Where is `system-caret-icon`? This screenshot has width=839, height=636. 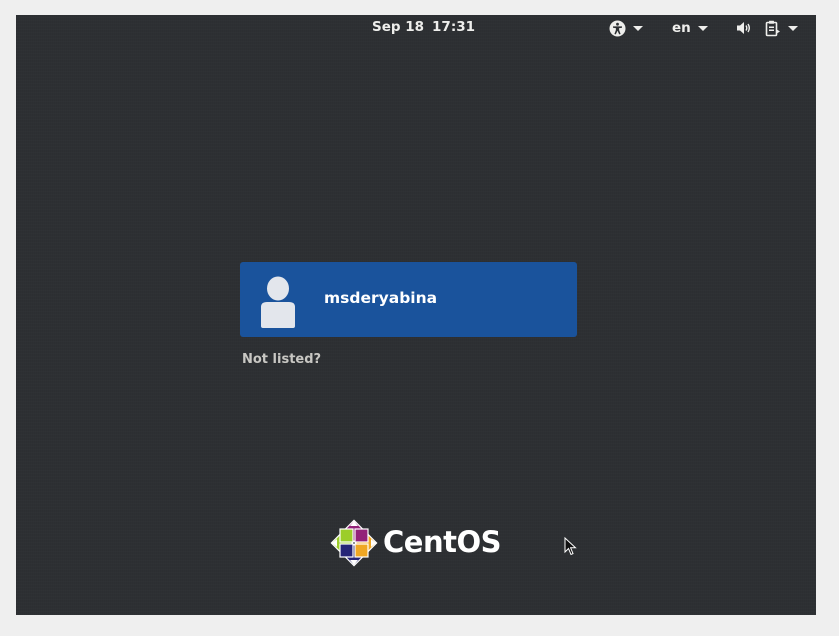
system-caret-icon is located at coordinates (793, 28).